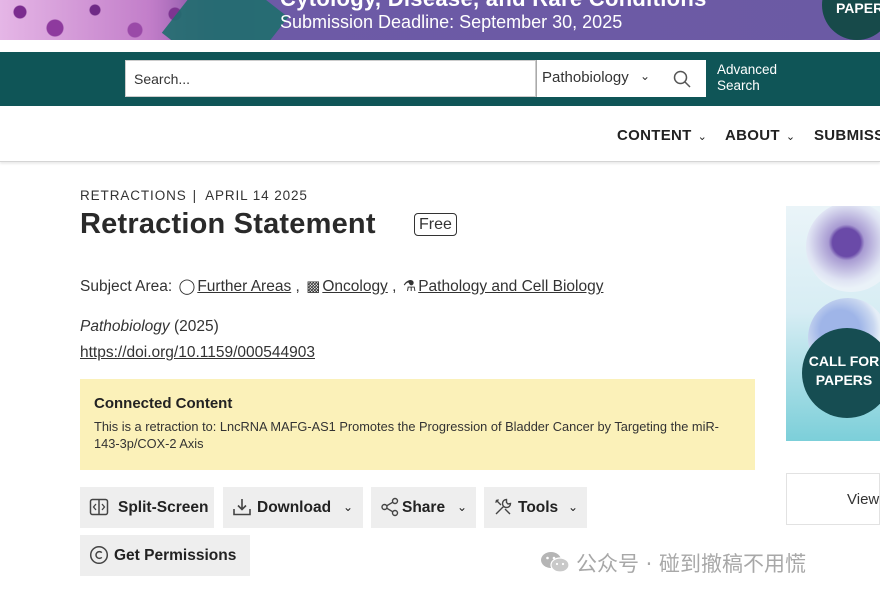 The height and width of the screenshot is (596, 880). I want to click on download-button: Download ⌄, so click(293, 507).